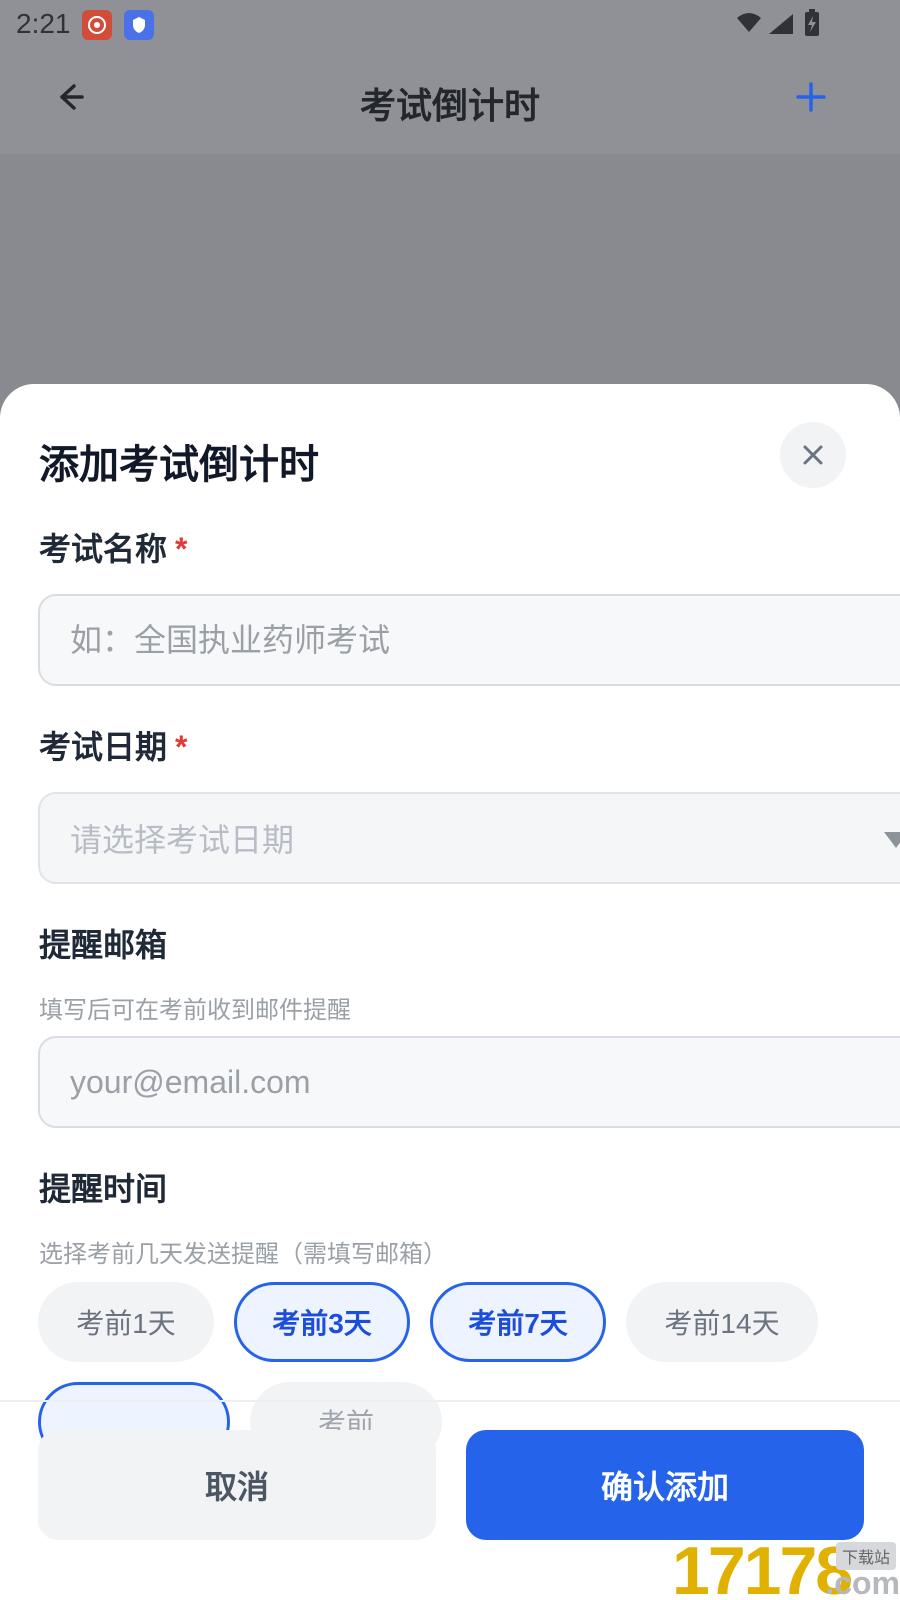  Describe the element at coordinates (449, 105) in the screenshot. I see `page-title: 考试倒计时` at that location.